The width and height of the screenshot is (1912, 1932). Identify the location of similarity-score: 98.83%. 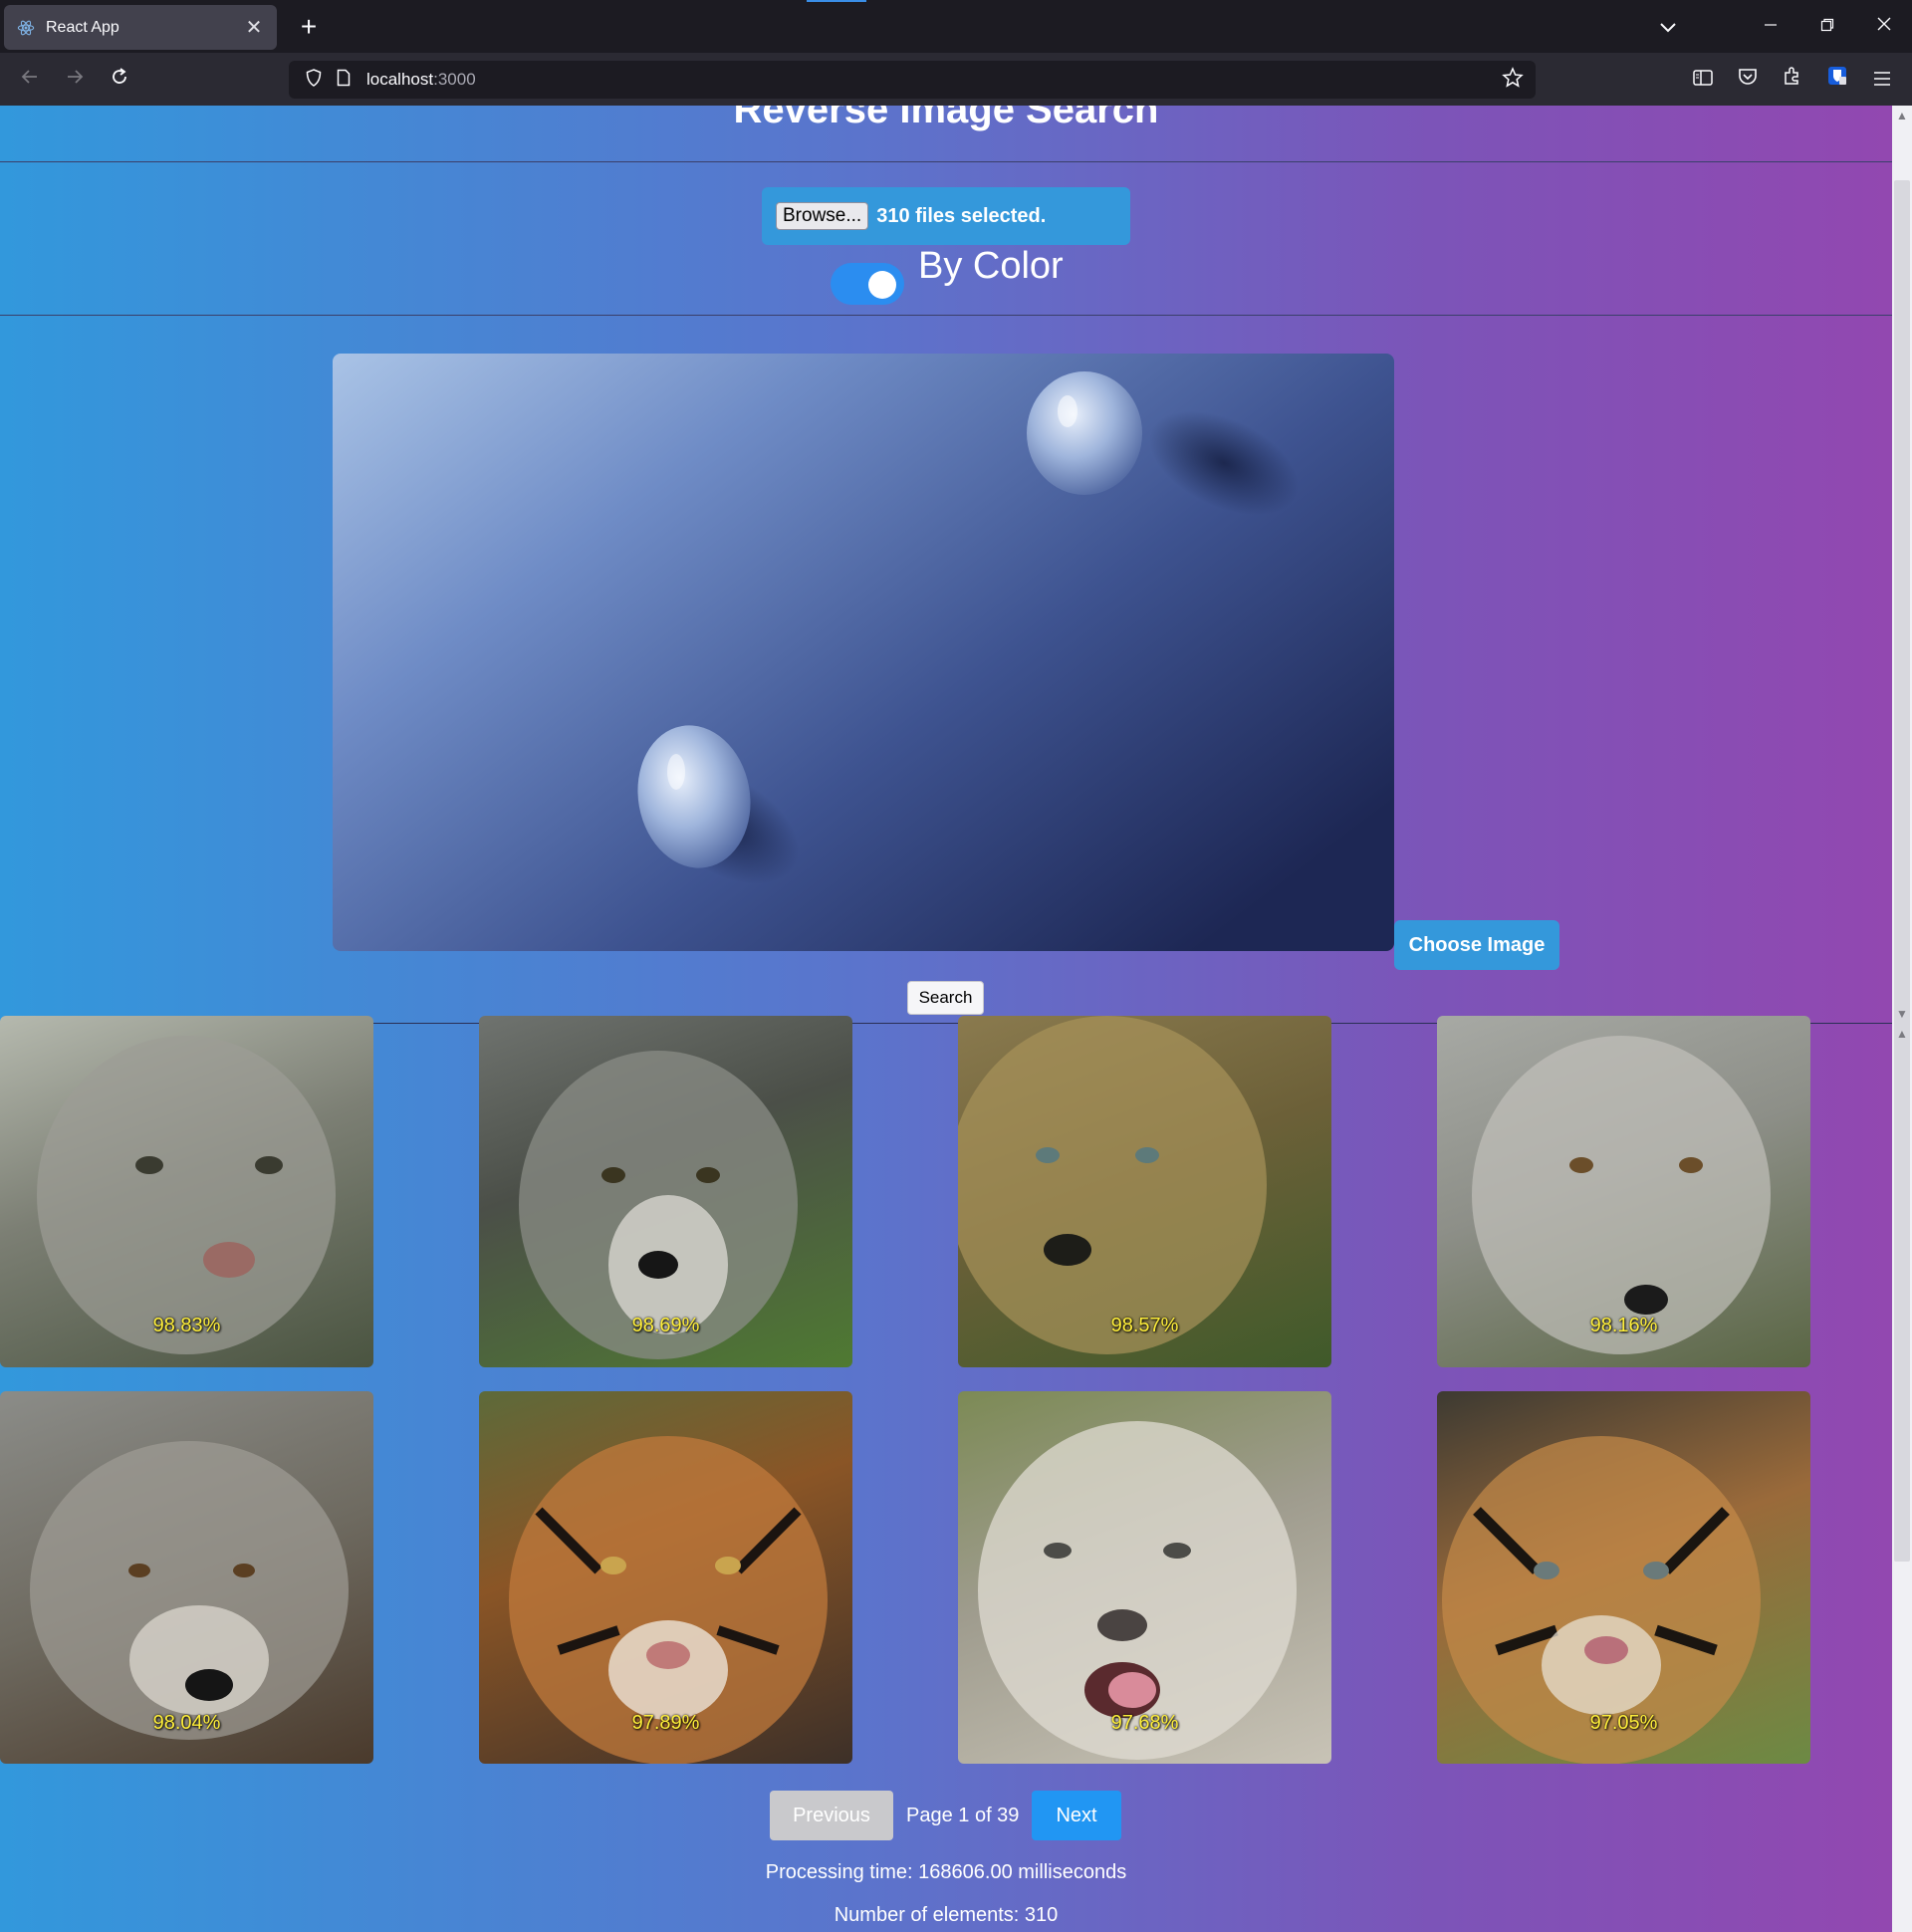
(186, 1325).